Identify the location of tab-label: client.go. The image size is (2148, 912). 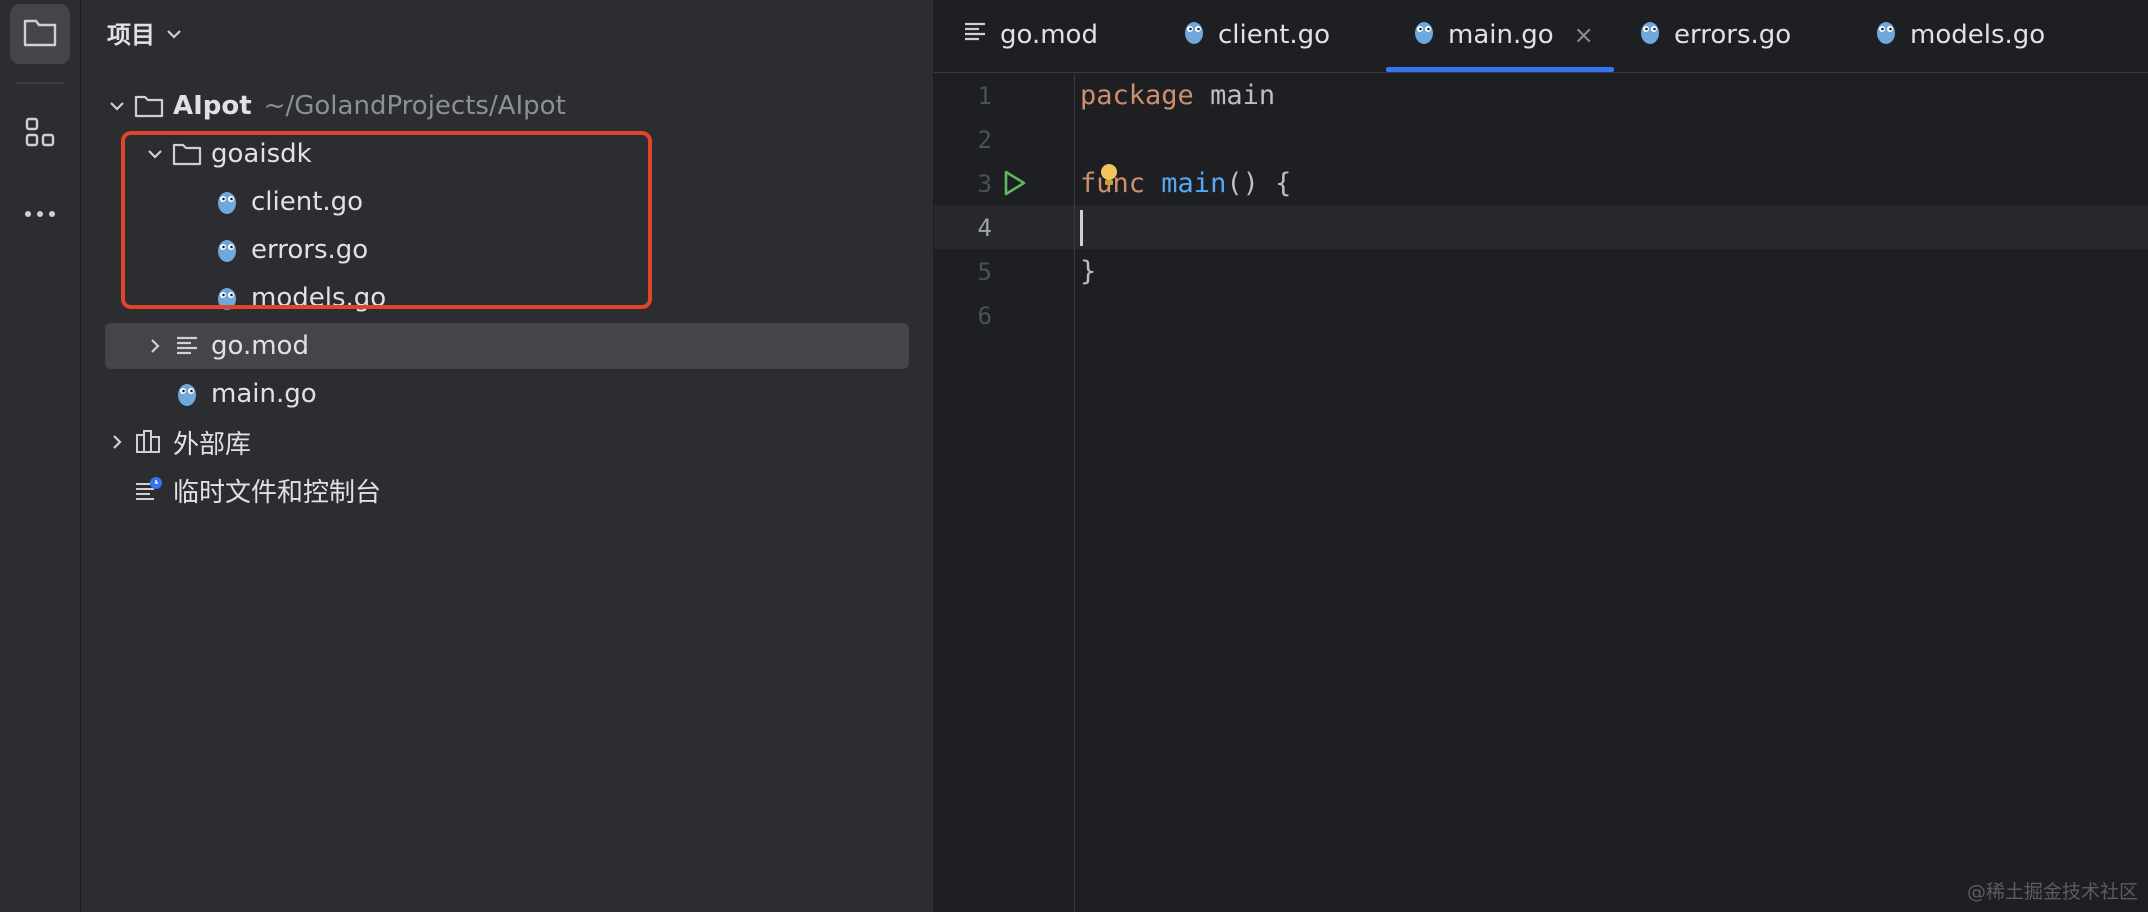
(1274, 35).